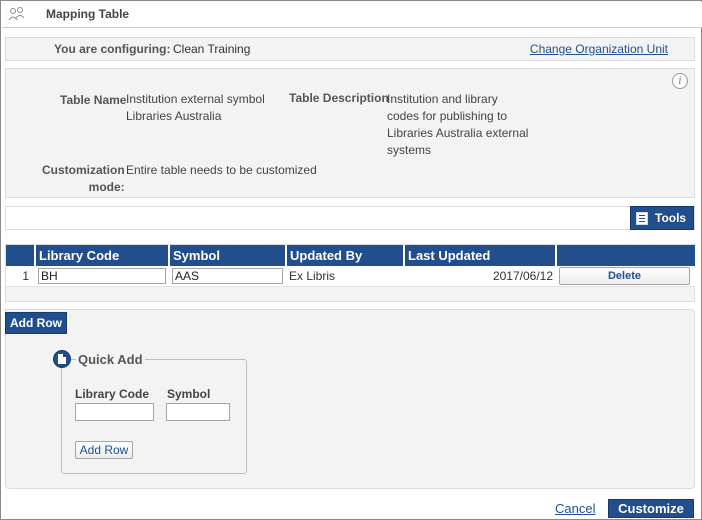 Image resolution: width=702 pixels, height=520 pixels. I want to click on configuring-value: Clean Training, so click(212, 49).